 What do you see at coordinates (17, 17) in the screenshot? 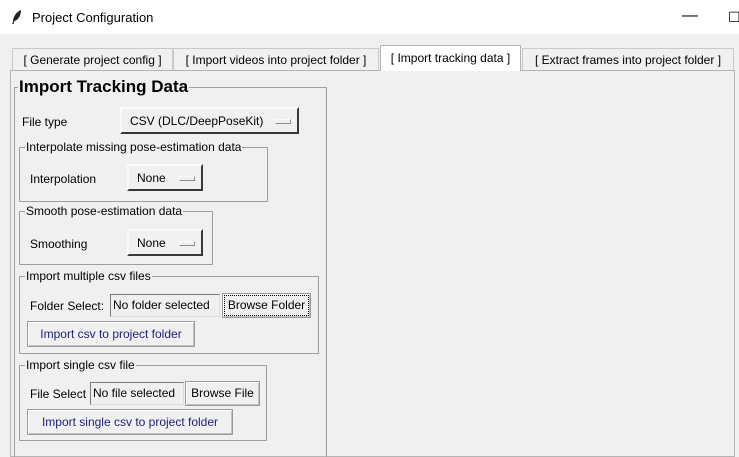
I see `feather-icon` at bounding box center [17, 17].